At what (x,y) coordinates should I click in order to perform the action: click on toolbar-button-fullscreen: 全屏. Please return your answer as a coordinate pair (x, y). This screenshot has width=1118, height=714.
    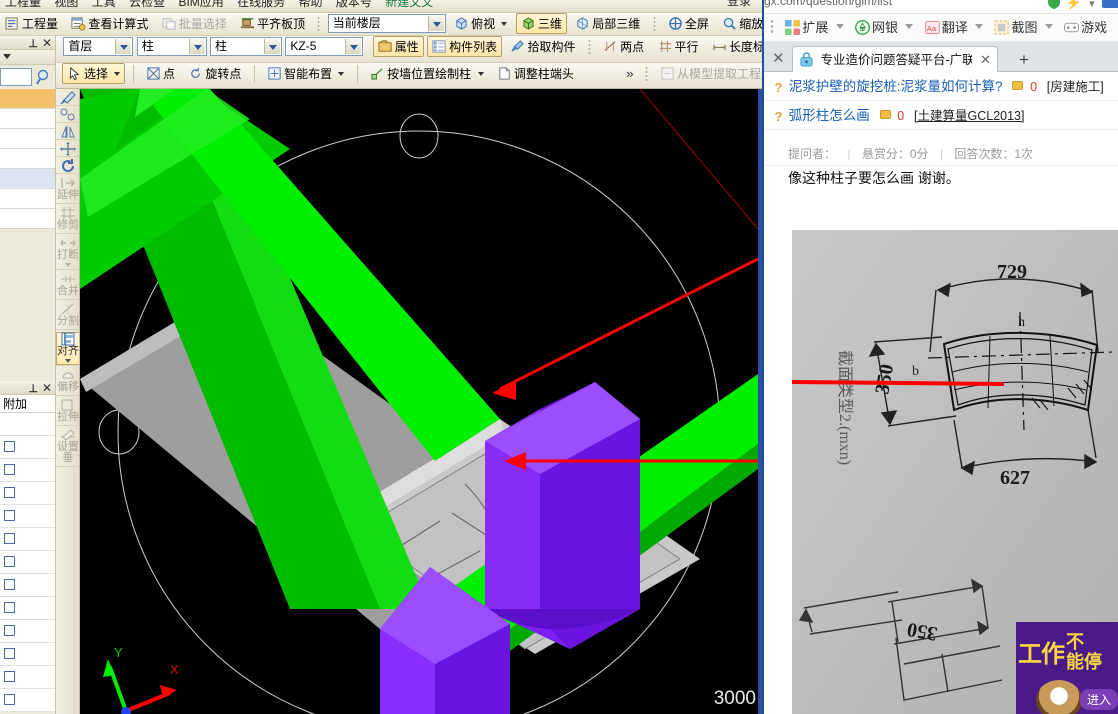
    Looking at the image, I should click on (688, 23).